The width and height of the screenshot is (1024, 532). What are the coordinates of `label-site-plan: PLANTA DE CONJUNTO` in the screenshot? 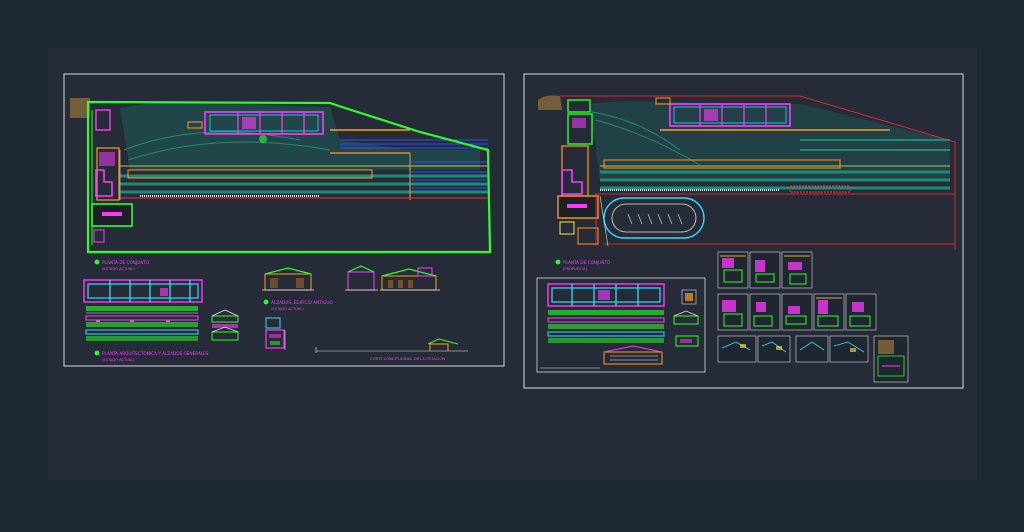 It's located at (126, 262).